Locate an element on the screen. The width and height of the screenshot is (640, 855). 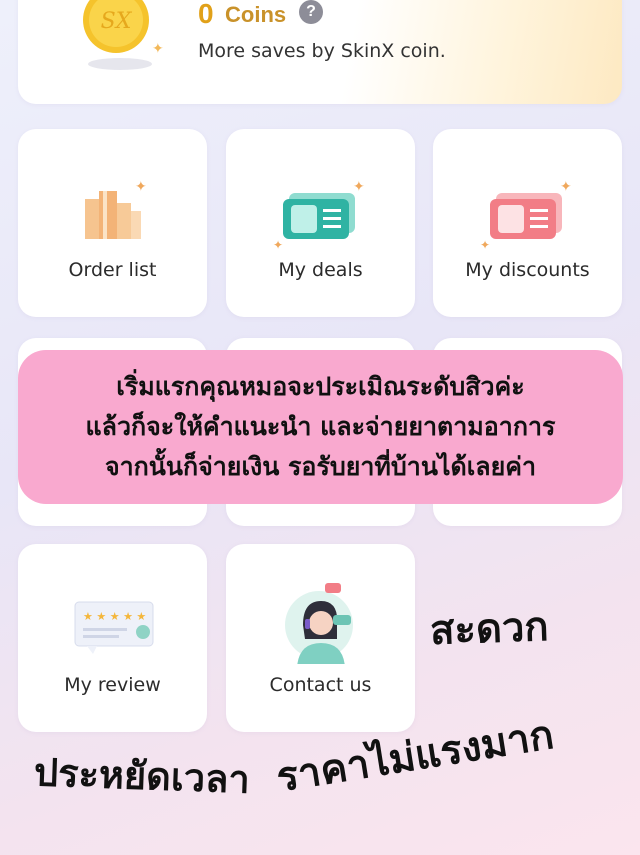
ticket-icon: ✦ ✦ is located at coordinates (319, 214).